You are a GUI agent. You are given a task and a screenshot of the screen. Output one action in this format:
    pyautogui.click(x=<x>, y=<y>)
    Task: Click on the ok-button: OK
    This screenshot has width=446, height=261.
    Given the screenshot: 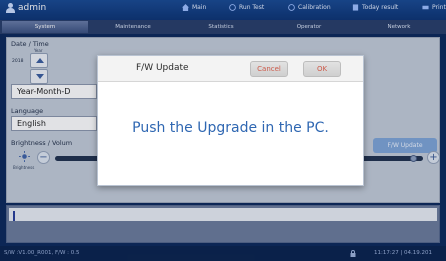 What is the action you would take?
    pyautogui.click(x=322, y=69)
    